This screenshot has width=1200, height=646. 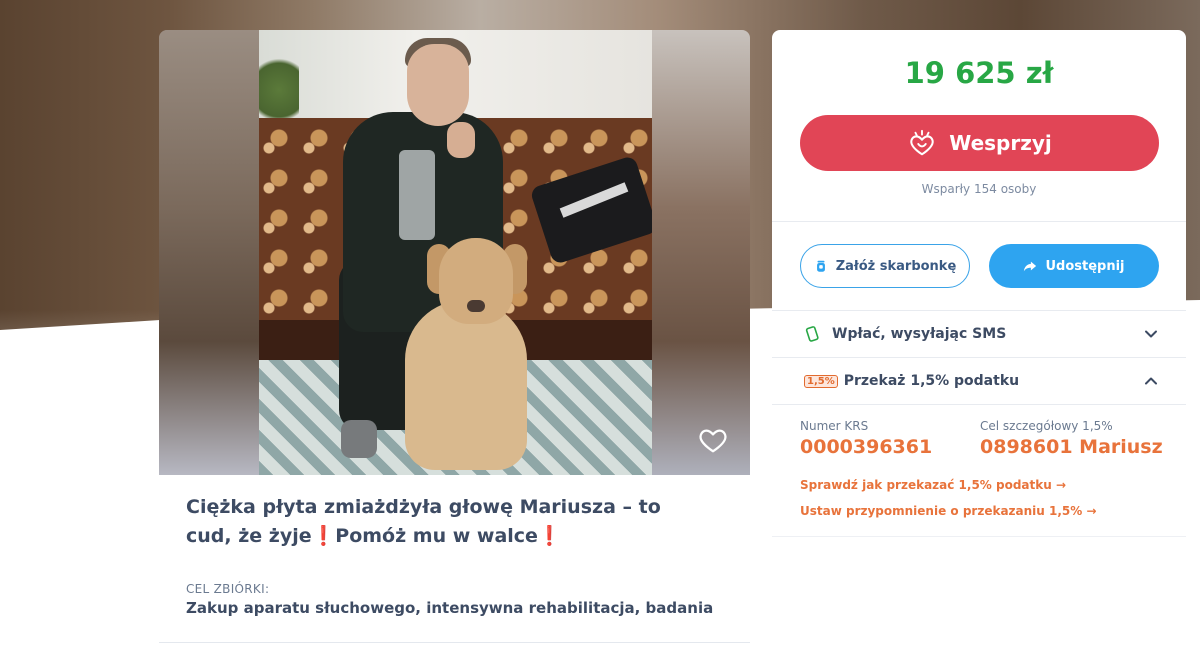 What do you see at coordinates (979, 189) in the screenshot?
I see `supporters-count: Wsparły 154 osoby` at bounding box center [979, 189].